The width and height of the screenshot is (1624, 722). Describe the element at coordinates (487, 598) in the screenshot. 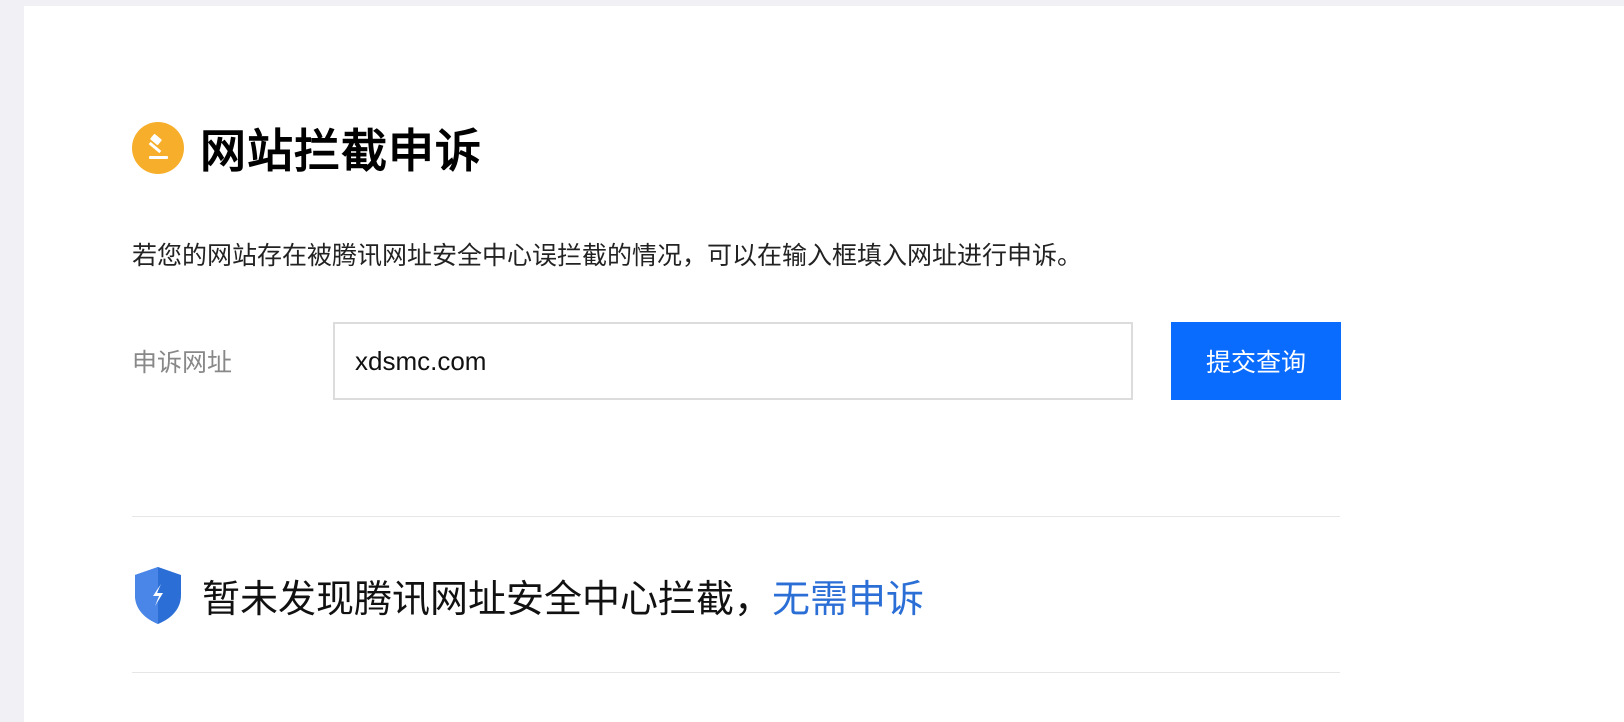

I see `result-message: 暂未发现腾讯网址安全中心拦截，` at that location.